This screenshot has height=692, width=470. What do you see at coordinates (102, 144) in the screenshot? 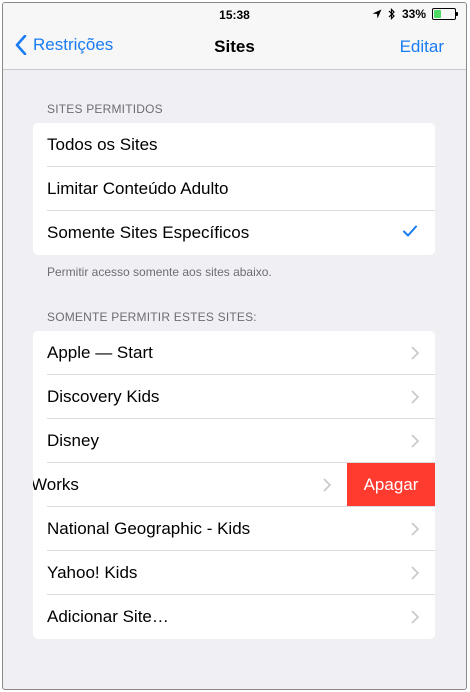
I see `option-label: Todos os Sites` at bounding box center [102, 144].